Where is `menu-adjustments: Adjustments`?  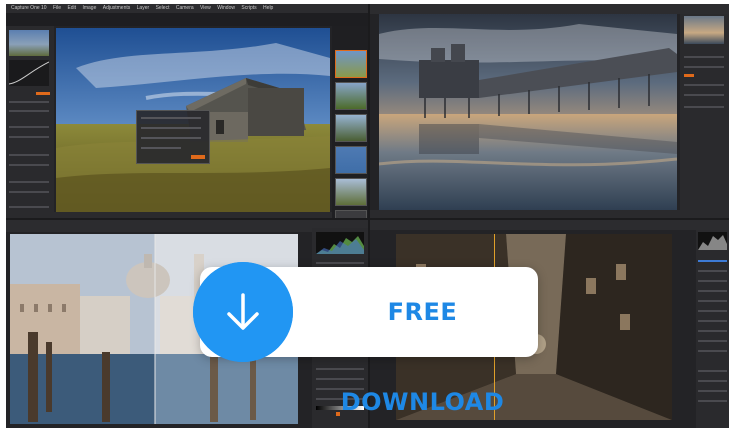
menu-adjustments: Adjustments is located at coordinates (117, 8).